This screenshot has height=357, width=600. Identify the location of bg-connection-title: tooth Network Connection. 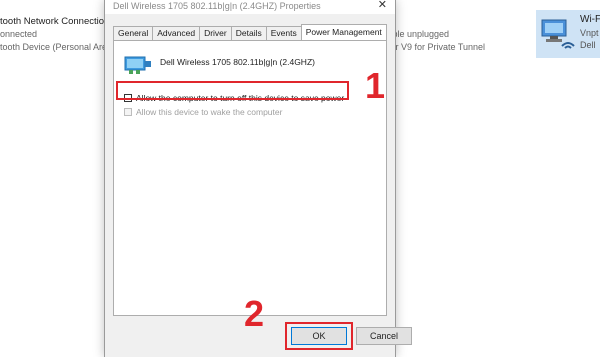
(55, 21).